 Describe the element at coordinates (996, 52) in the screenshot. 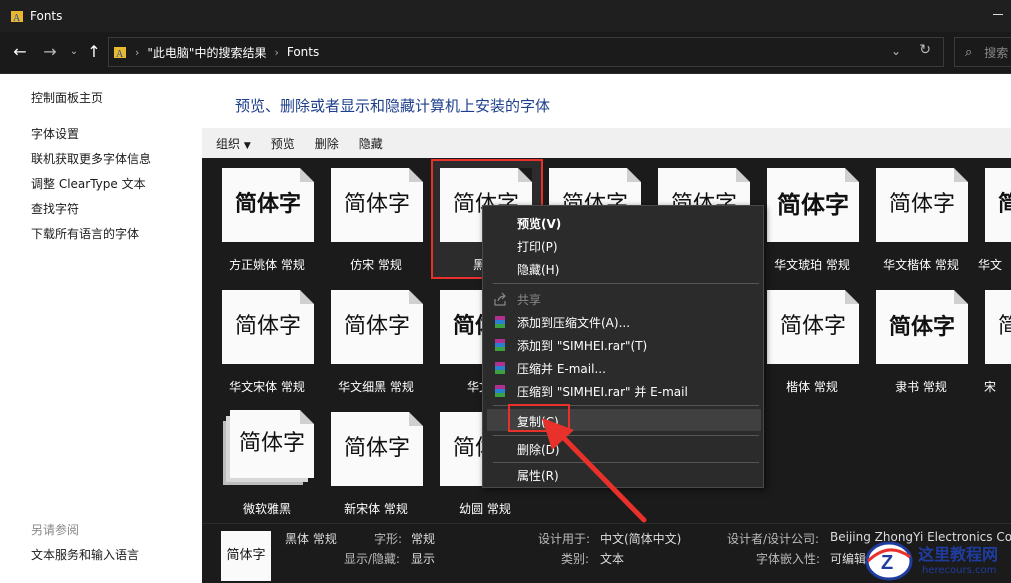

I see `search-placeholder: 搜索` at that location.